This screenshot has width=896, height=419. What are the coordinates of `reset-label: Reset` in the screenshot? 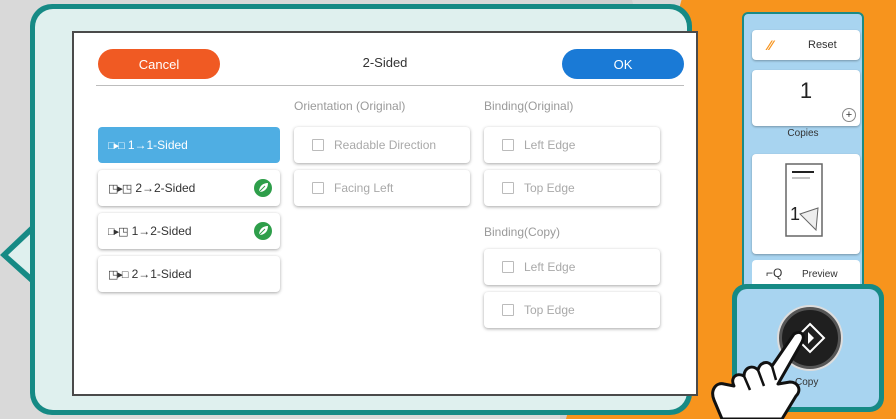 It's located at (822, 45).